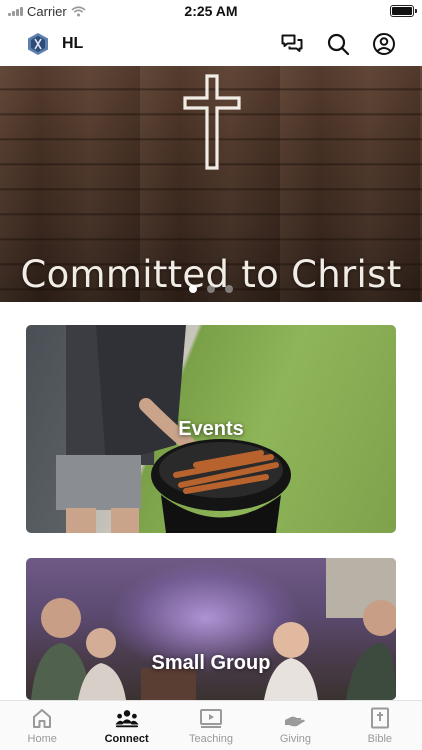 This screenshot has height=750, width=422. I want to click on tab-bar: Home Connect Teaching Giving Bible, so click(211, 725).